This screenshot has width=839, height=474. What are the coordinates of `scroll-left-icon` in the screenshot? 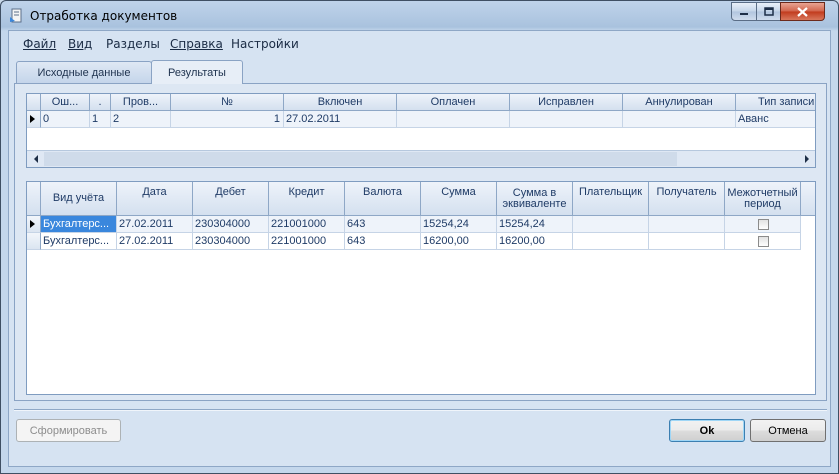 It's located at (35, 159).